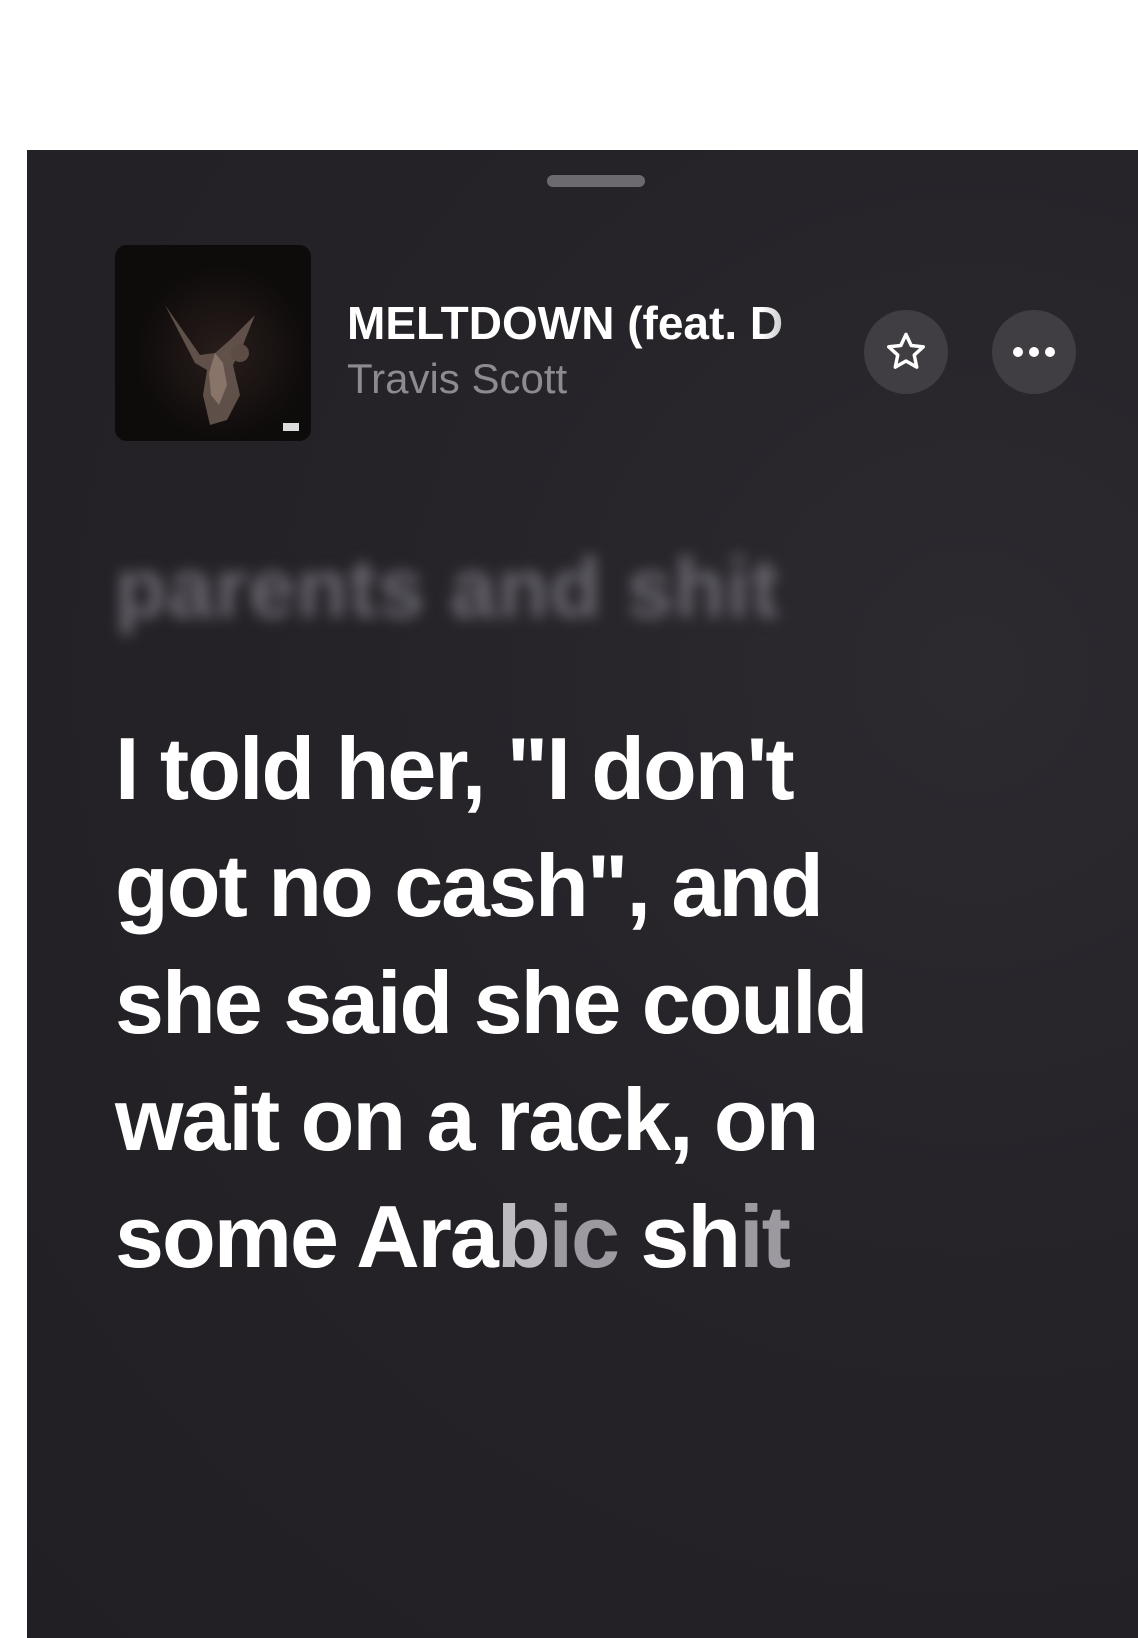 The height and width of the screenshot is (1638, 1138). Describe the element at coordinates (690, 1236) in the screenshot. I see `lyric-current-last-word-a: sh` at that location.